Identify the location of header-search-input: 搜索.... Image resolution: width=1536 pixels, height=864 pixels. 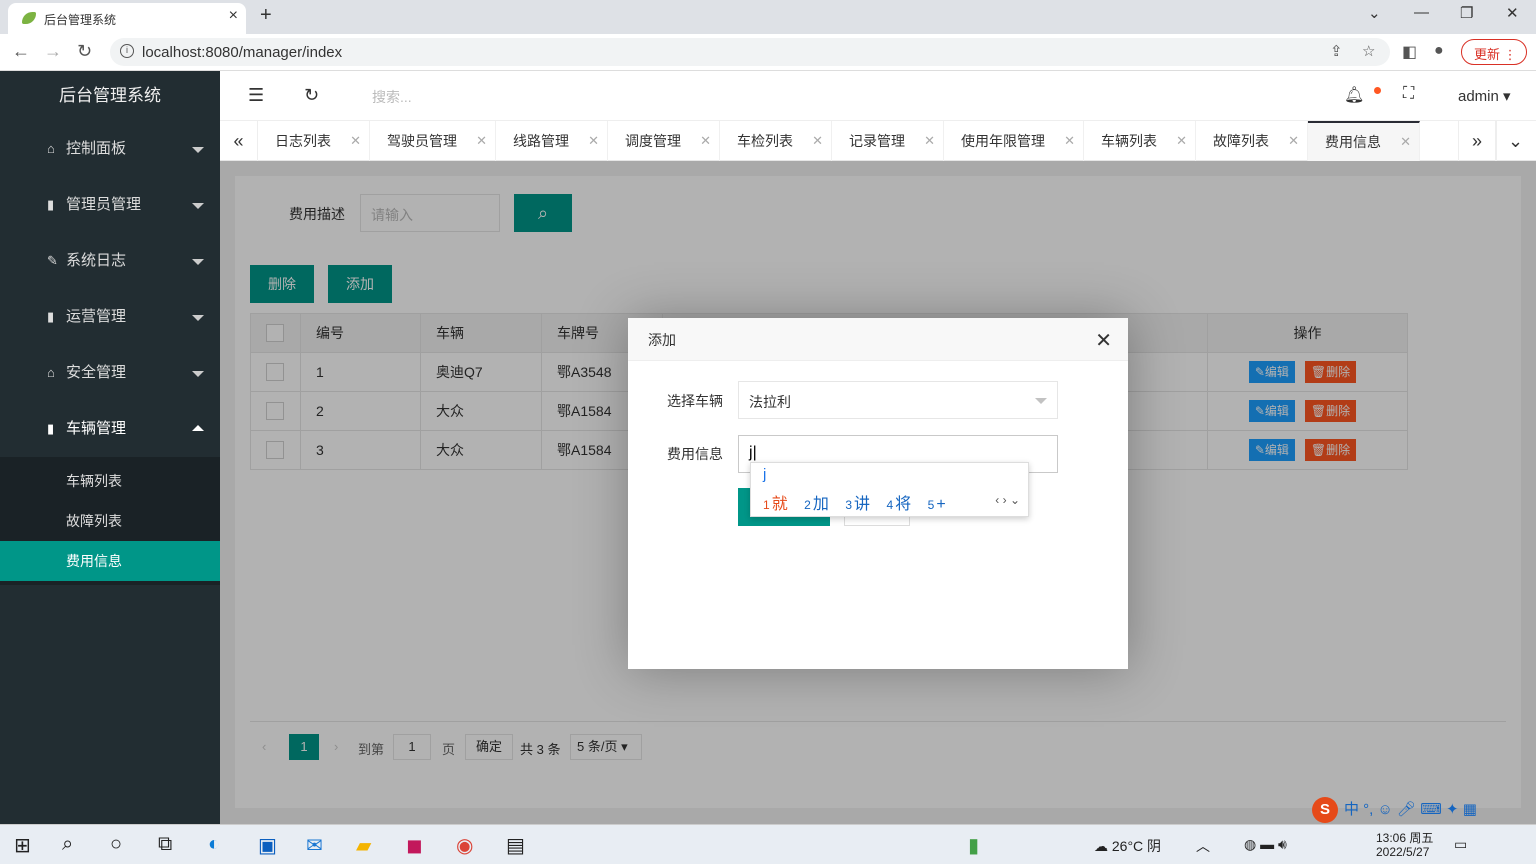
(392, 97).